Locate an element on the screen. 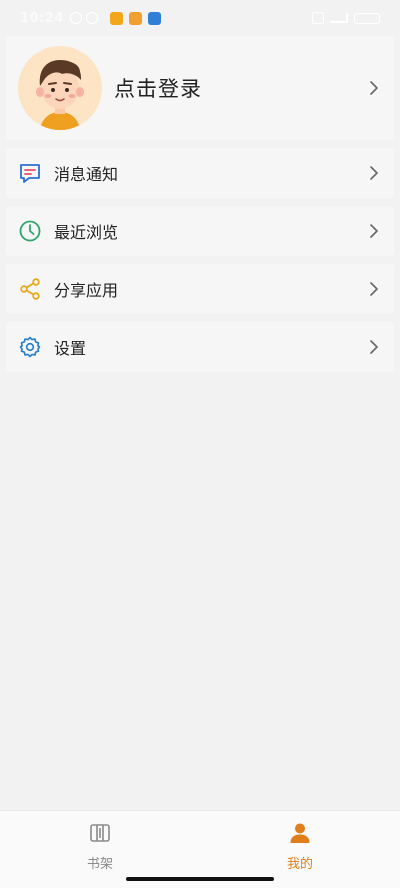 This screenshot has width=400, height=888. menu-item-label: 设置 is located at coordinates (70, 348).